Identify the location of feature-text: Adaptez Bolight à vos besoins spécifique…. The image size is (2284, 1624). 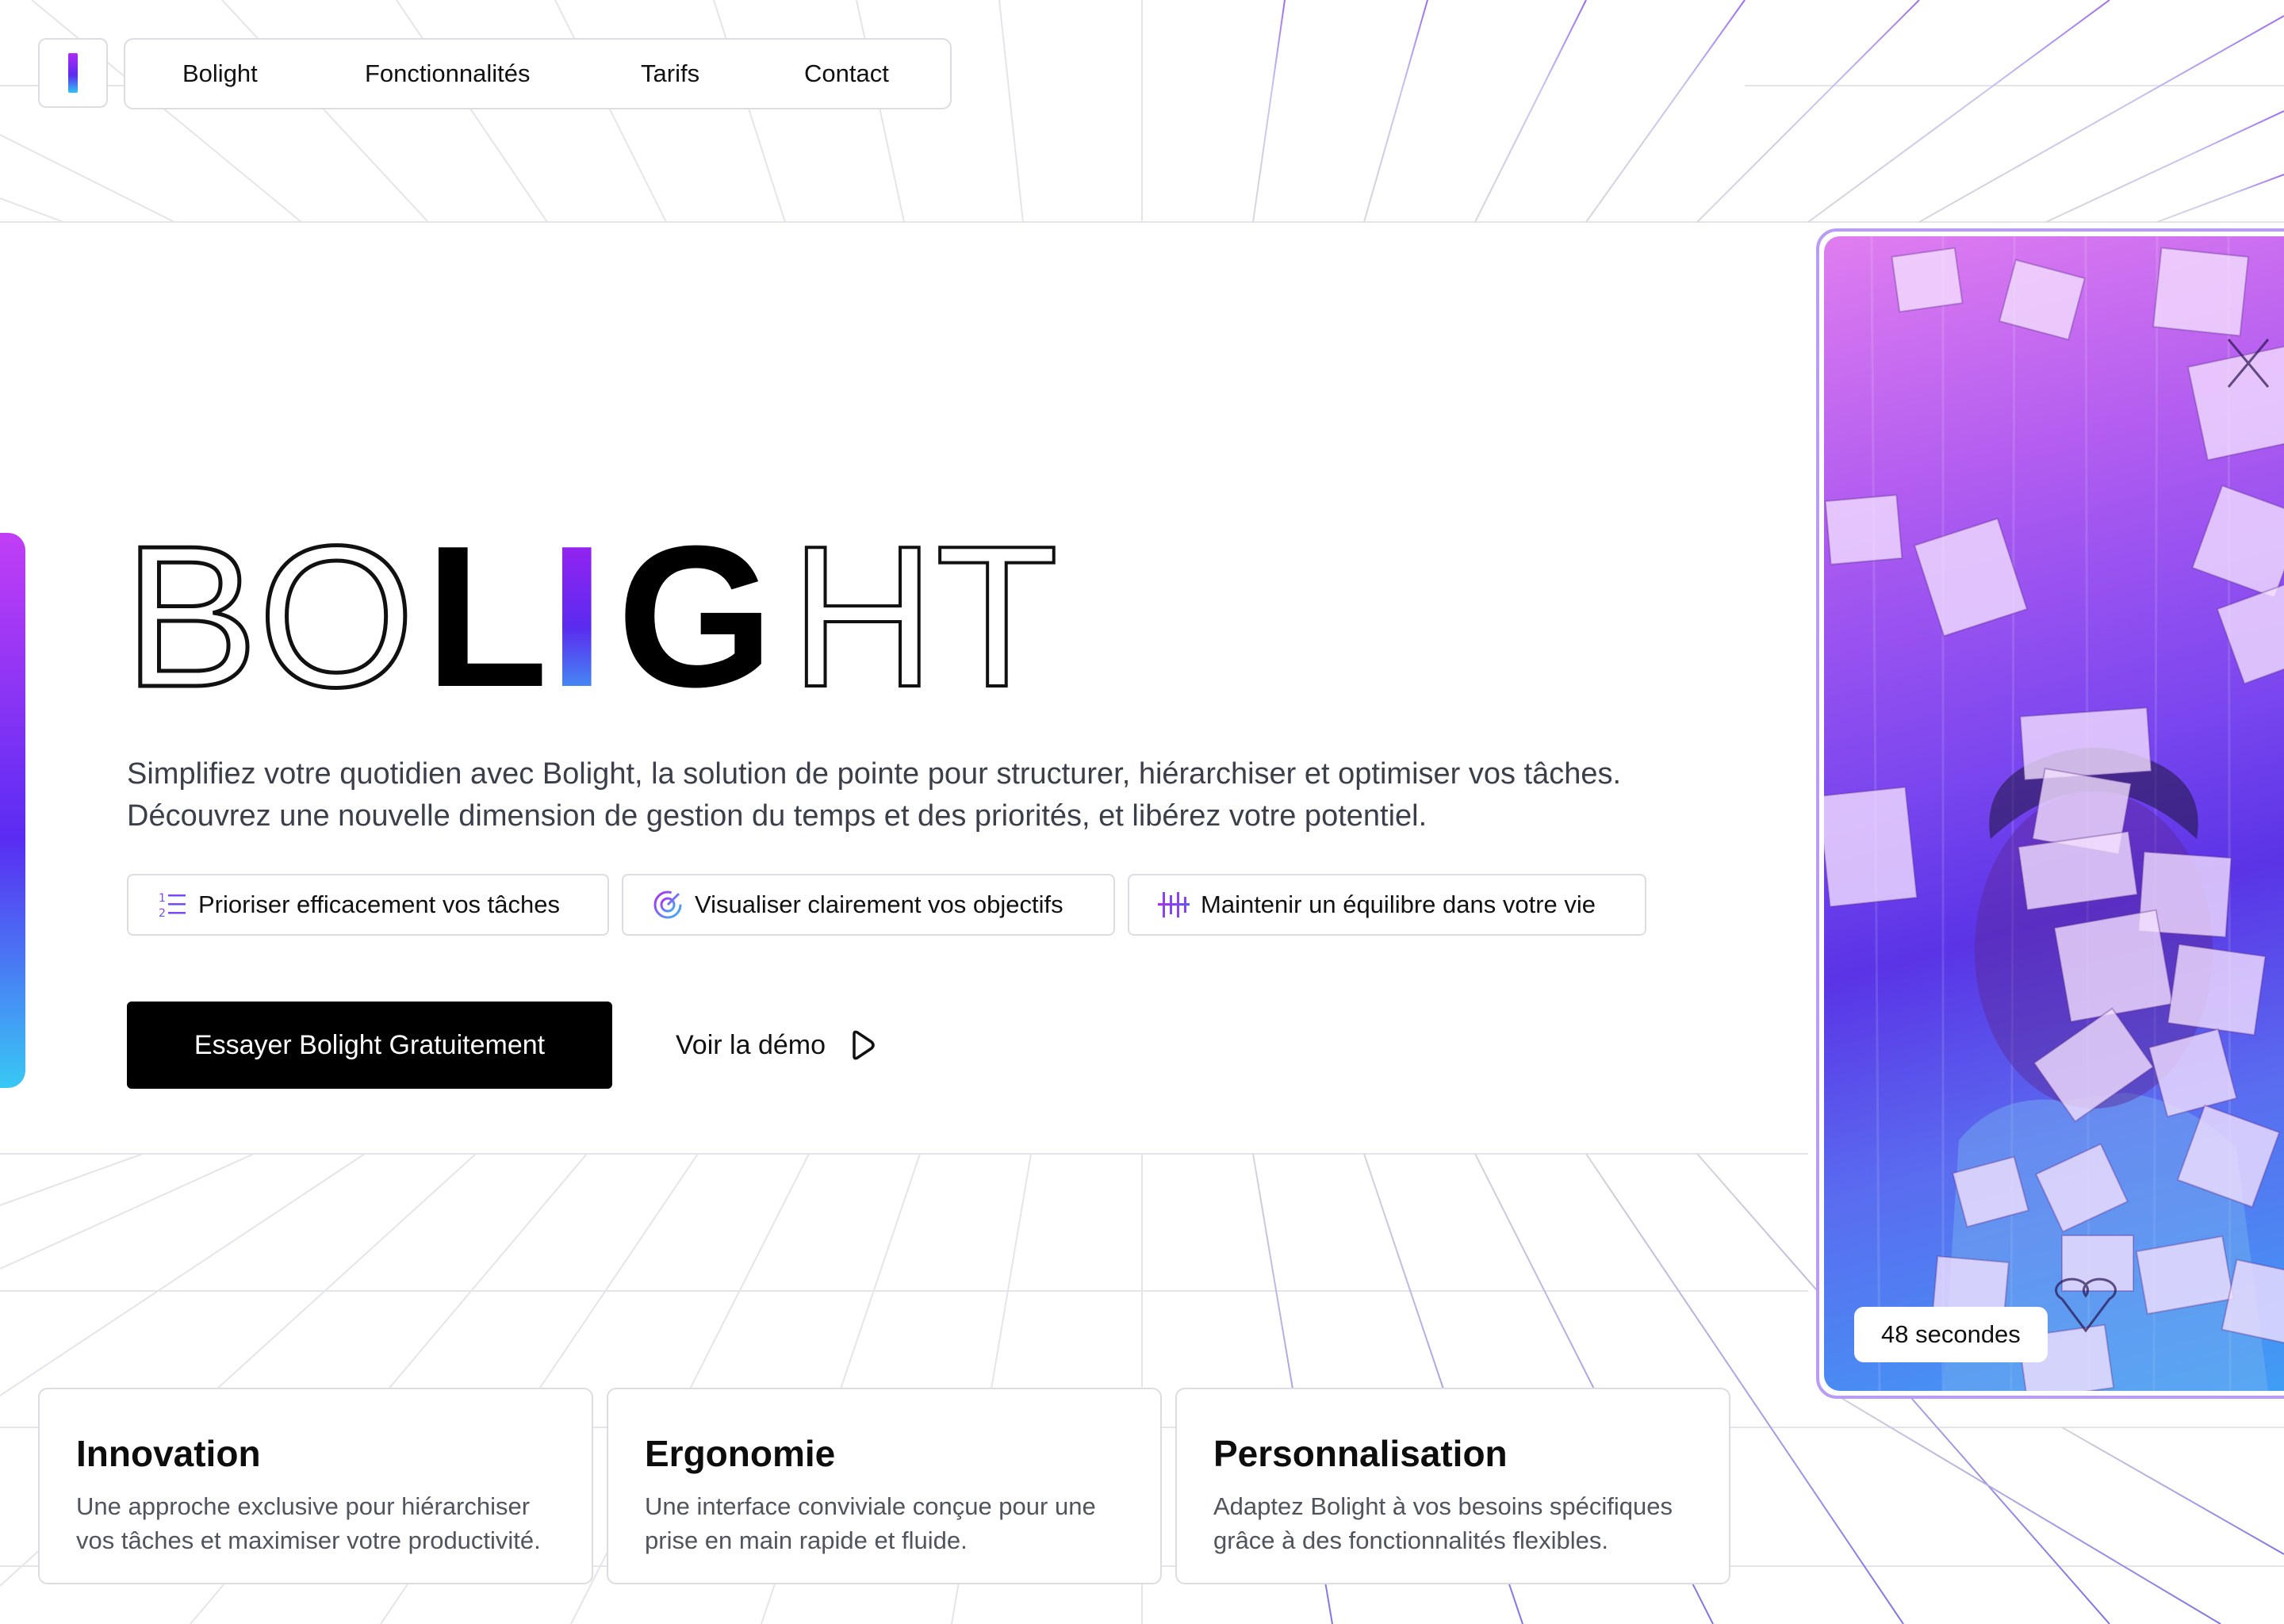
(1443, 1523).